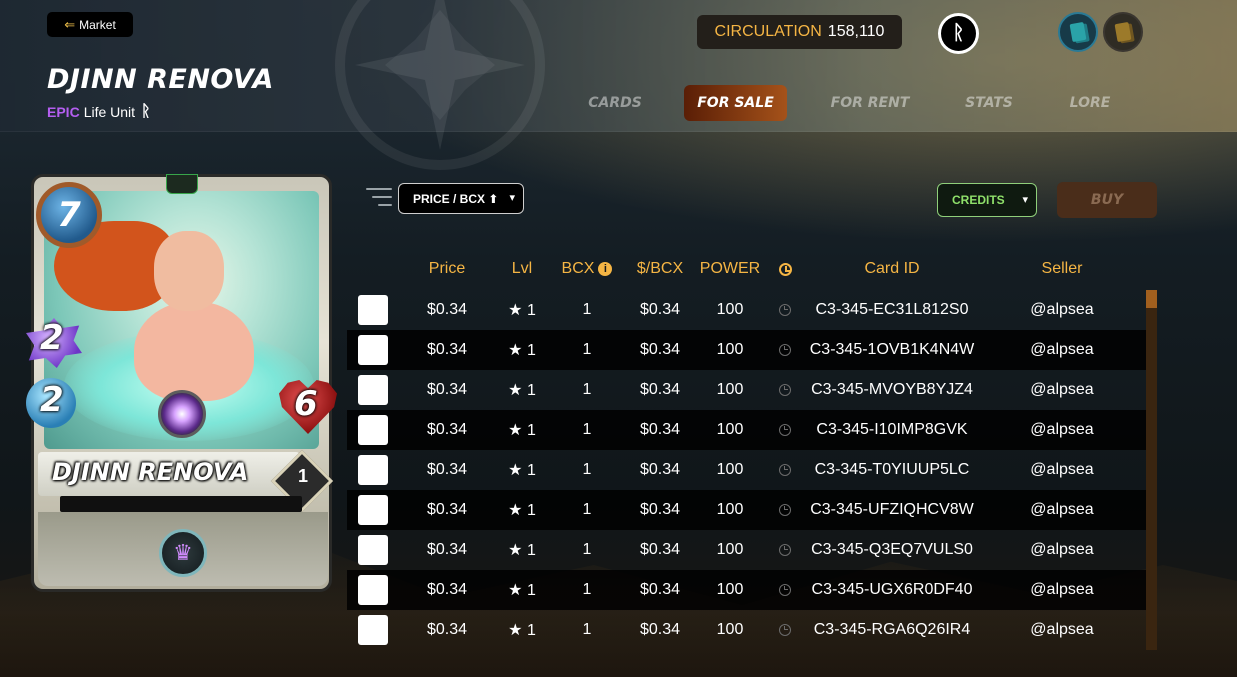  What do you see at coordinates (182, 184) in the screenshot?
I see `life-gem-icon` at bounding box center [182, 184].